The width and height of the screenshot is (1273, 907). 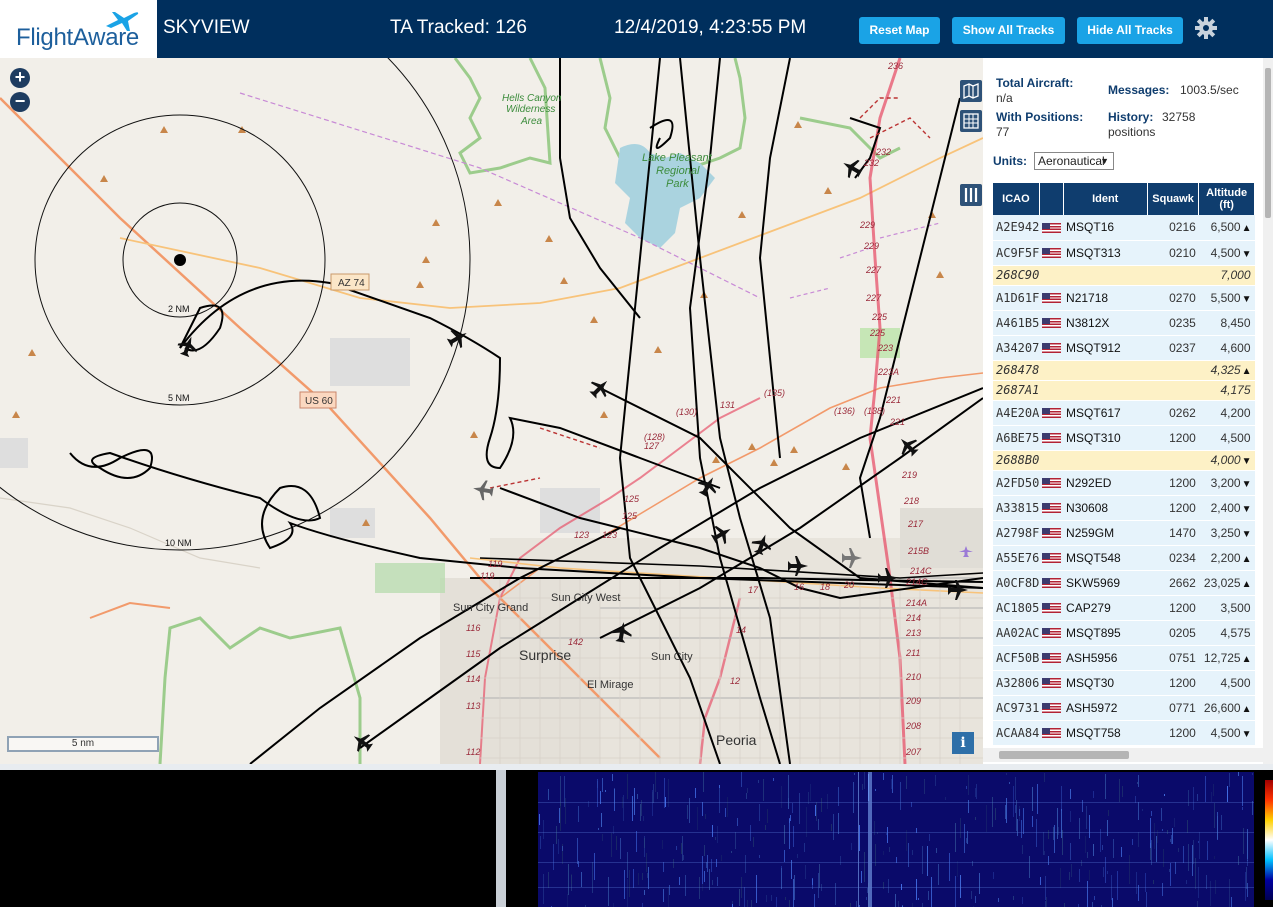 What do you see at coordinates (1124, 733) in the screenshot?
I see `aircraft-row: ACAA84 MSQT758 1200 4,500▼` at bounding box center [1124, 733].